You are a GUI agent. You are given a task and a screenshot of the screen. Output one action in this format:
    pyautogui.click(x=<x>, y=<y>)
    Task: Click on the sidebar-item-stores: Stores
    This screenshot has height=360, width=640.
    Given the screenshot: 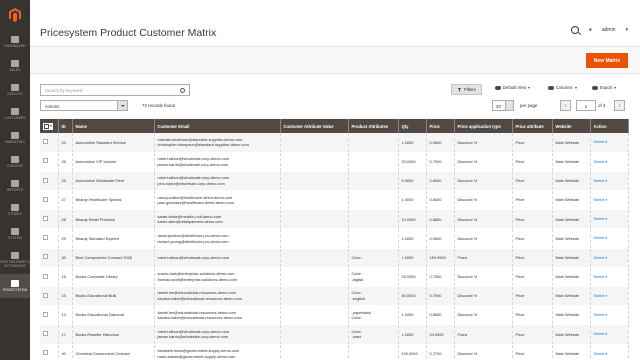 What is the action you would take?
    pyautogui.click(x=15, y=210)
    